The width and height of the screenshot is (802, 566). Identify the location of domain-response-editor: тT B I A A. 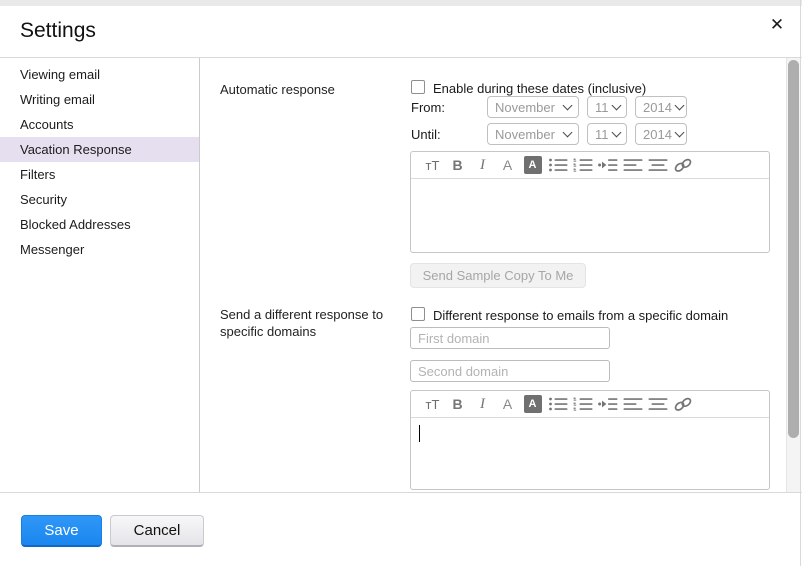
(590, 440).